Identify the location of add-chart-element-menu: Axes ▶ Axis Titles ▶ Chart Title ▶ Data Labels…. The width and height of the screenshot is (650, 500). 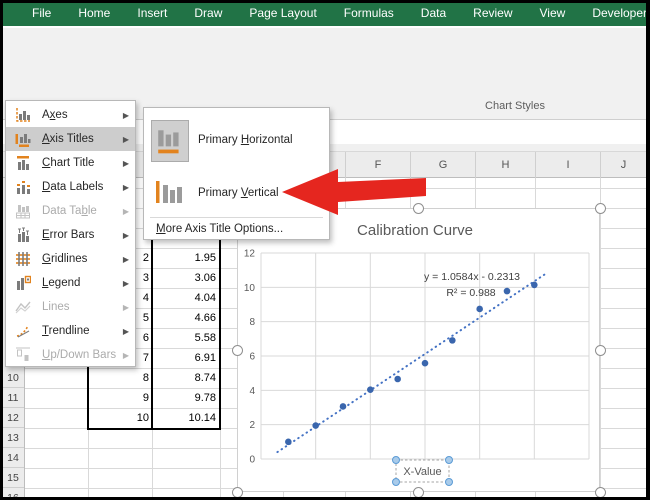
(70, 233).